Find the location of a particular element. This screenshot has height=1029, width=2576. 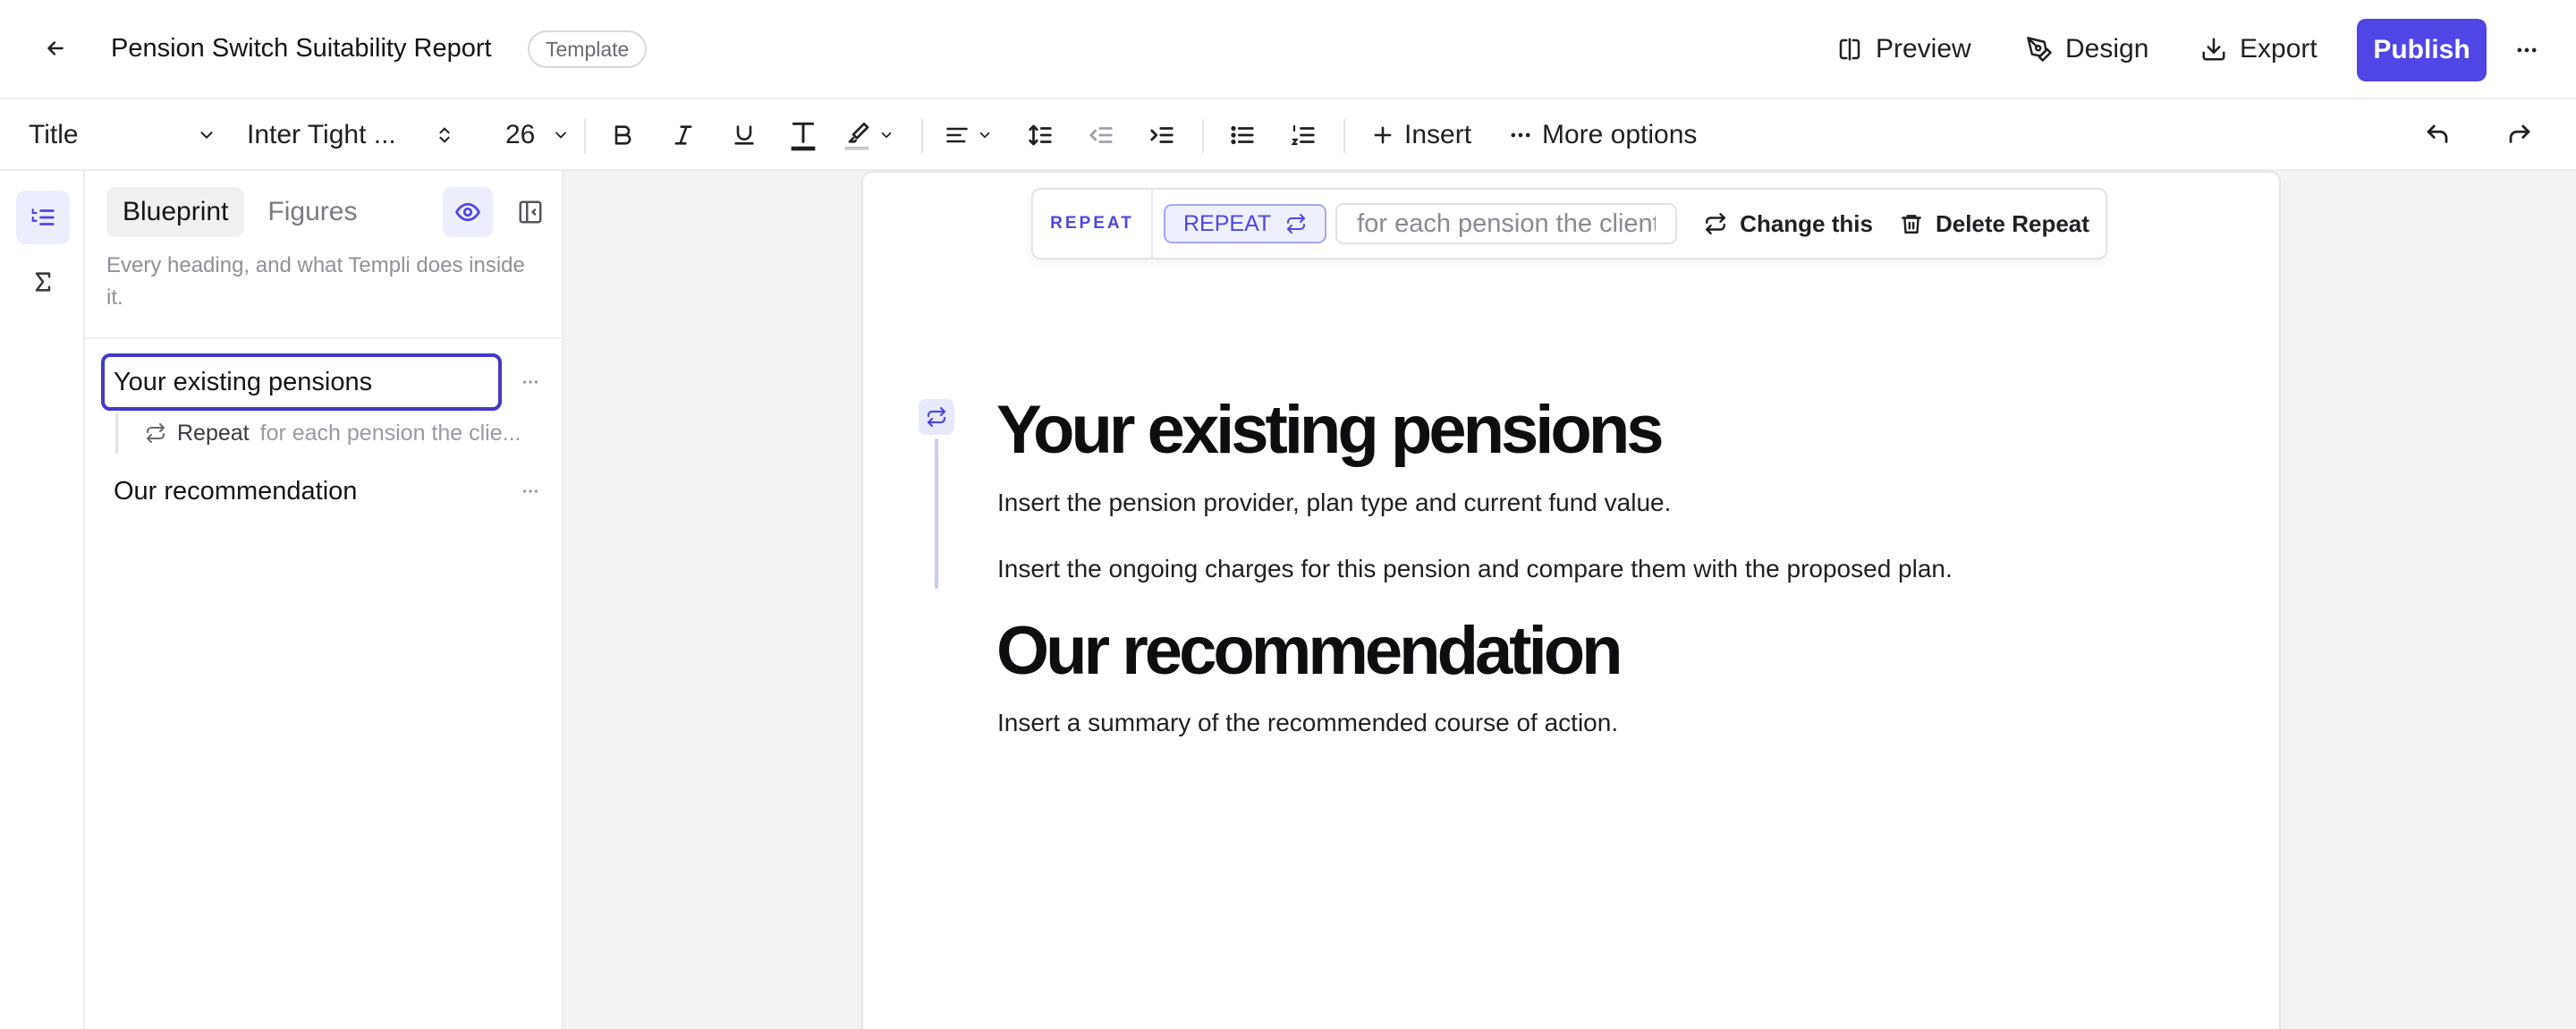

outline-rail-button is located at coordinates (43, 217).